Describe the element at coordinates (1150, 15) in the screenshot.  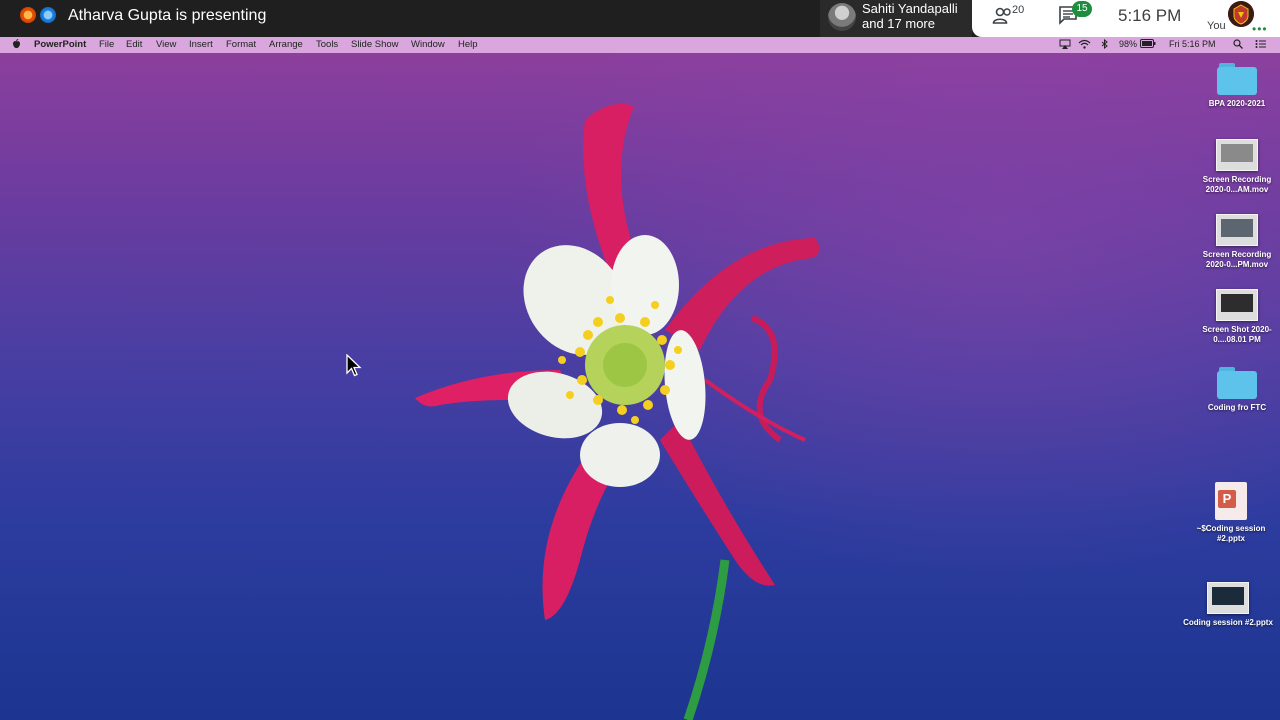
I see `meet-clock: 5:16 PM` at that location.